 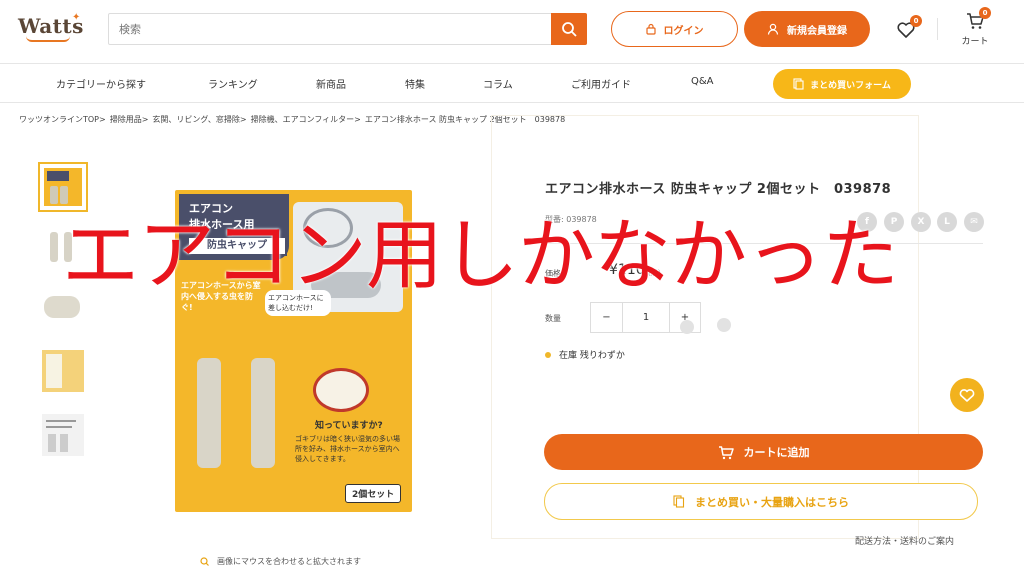 What do you see at coordinates (62, 119) in the screenshot?
I see `breadcrumb-item-top: ワッツオンラインTOP>` at bounding box center [62, 119].